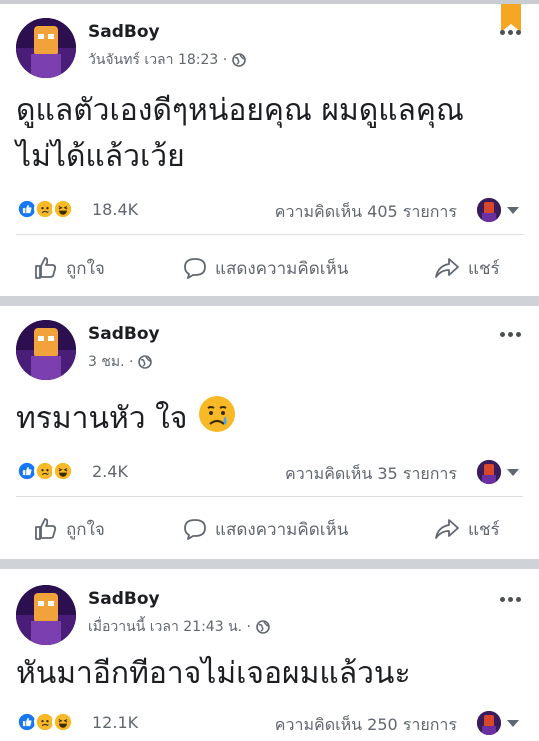  I want to click on post-timestamp: 3 ชม. ·, so click(110, 362).